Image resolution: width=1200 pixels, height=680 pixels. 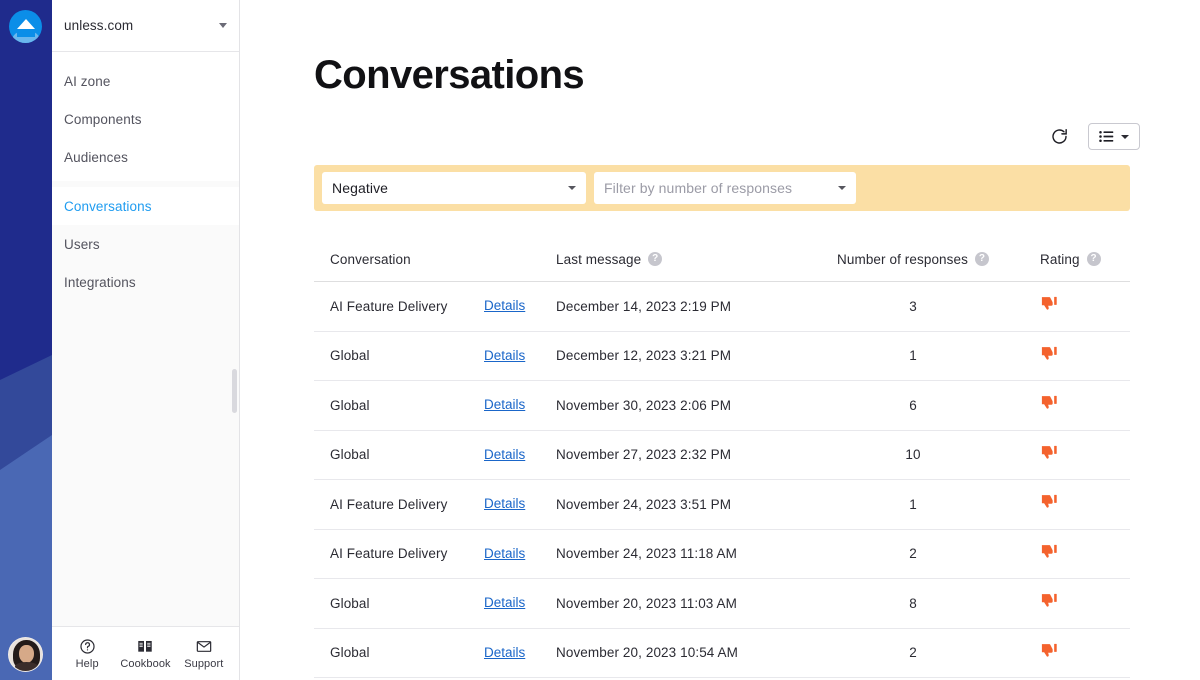 I want to click on cell-number-of-responses: 10, so click(x=913, y=455).